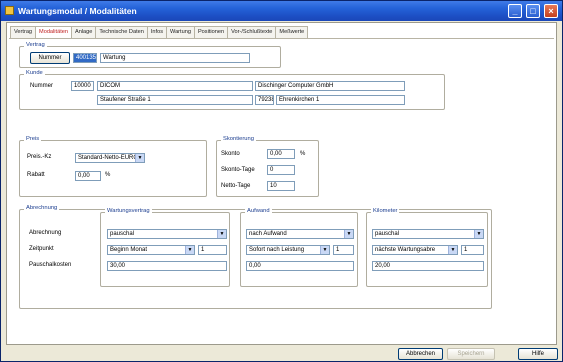 This screenshot has width=563, height=362. Describe the element at coordinates (151, 250) in the screenshot. I see `wartung-zeitpunkt-select: Beginn Monat ▼` at that location.